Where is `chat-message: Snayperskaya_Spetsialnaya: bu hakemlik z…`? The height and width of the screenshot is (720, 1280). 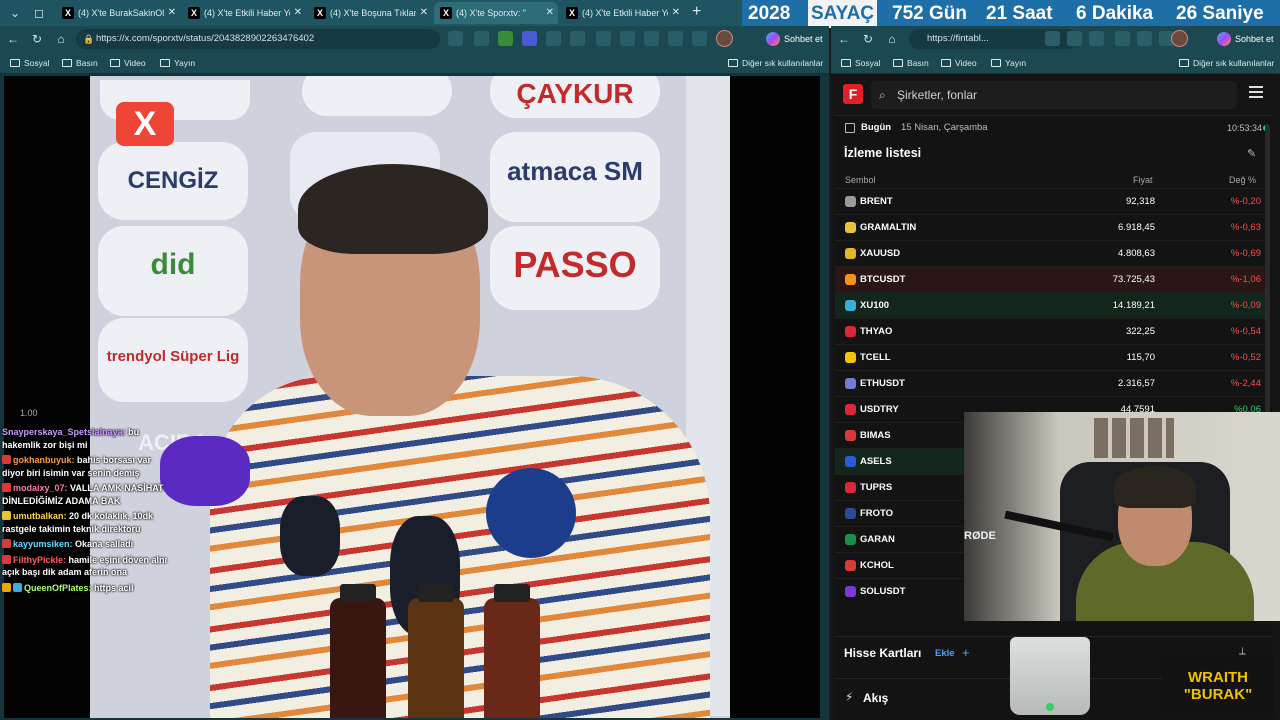 chat-message: Snayperskaya_Spetsialnaya: bu hakemlik z… is located at coordinates (88, 438).